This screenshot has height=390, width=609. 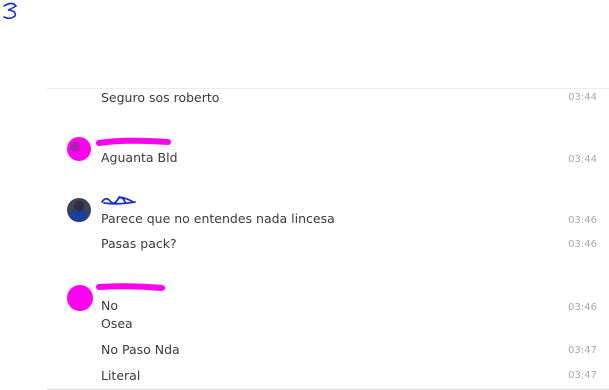 I want to click on message-text: Aguanta Bld, so click(x=139, y=157).